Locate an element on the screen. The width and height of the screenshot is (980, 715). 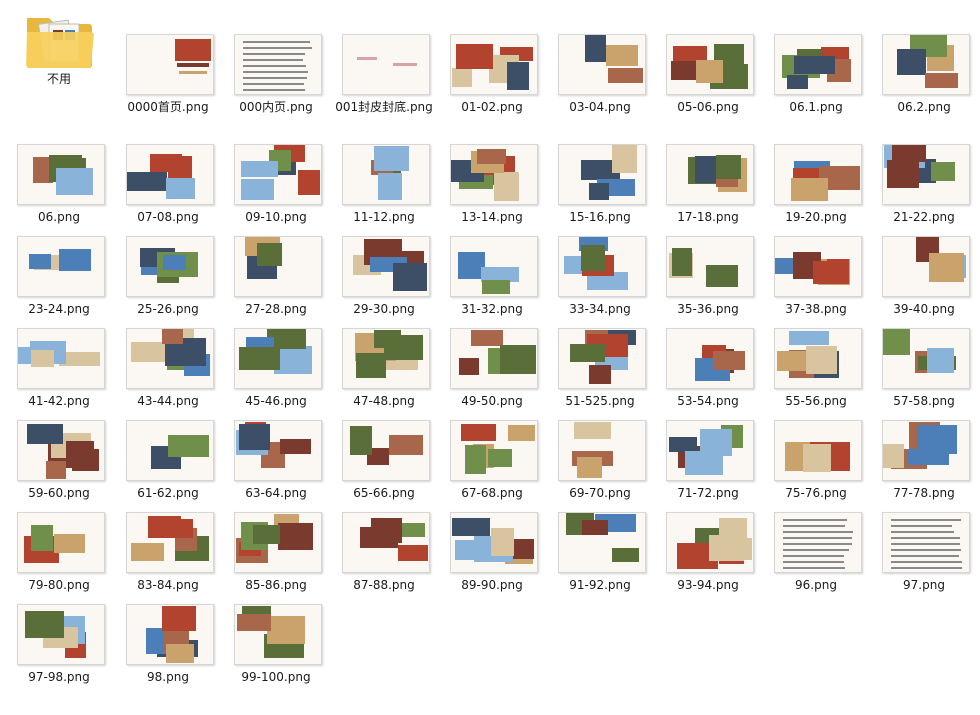
file-name-label: 001封皮封底.png is located at coordinates (384, 107).